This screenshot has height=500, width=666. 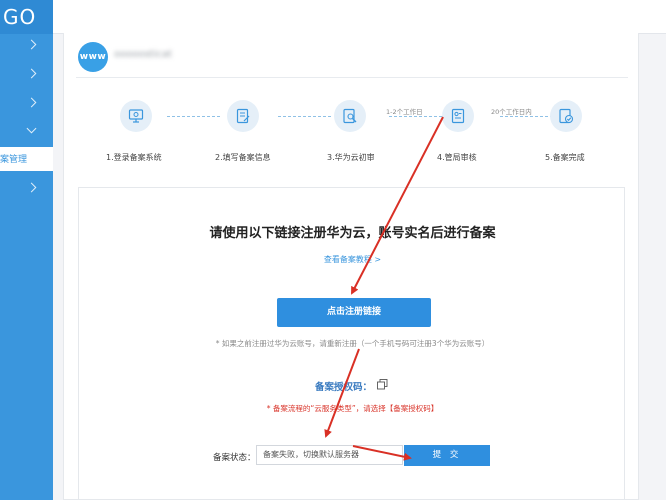 What do you see at coordinates (352, 259) in the screenshot?
I see `tutorial-link: 查看备案教程 >` at bounding box center [352, 259].